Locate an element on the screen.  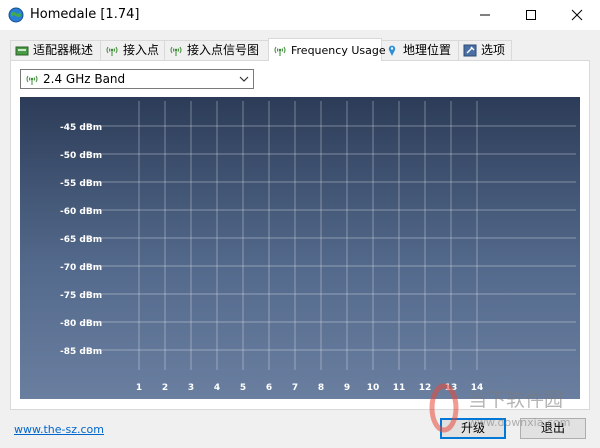
y-tick-label: -50 dBm is located at coordinates (81, 156).